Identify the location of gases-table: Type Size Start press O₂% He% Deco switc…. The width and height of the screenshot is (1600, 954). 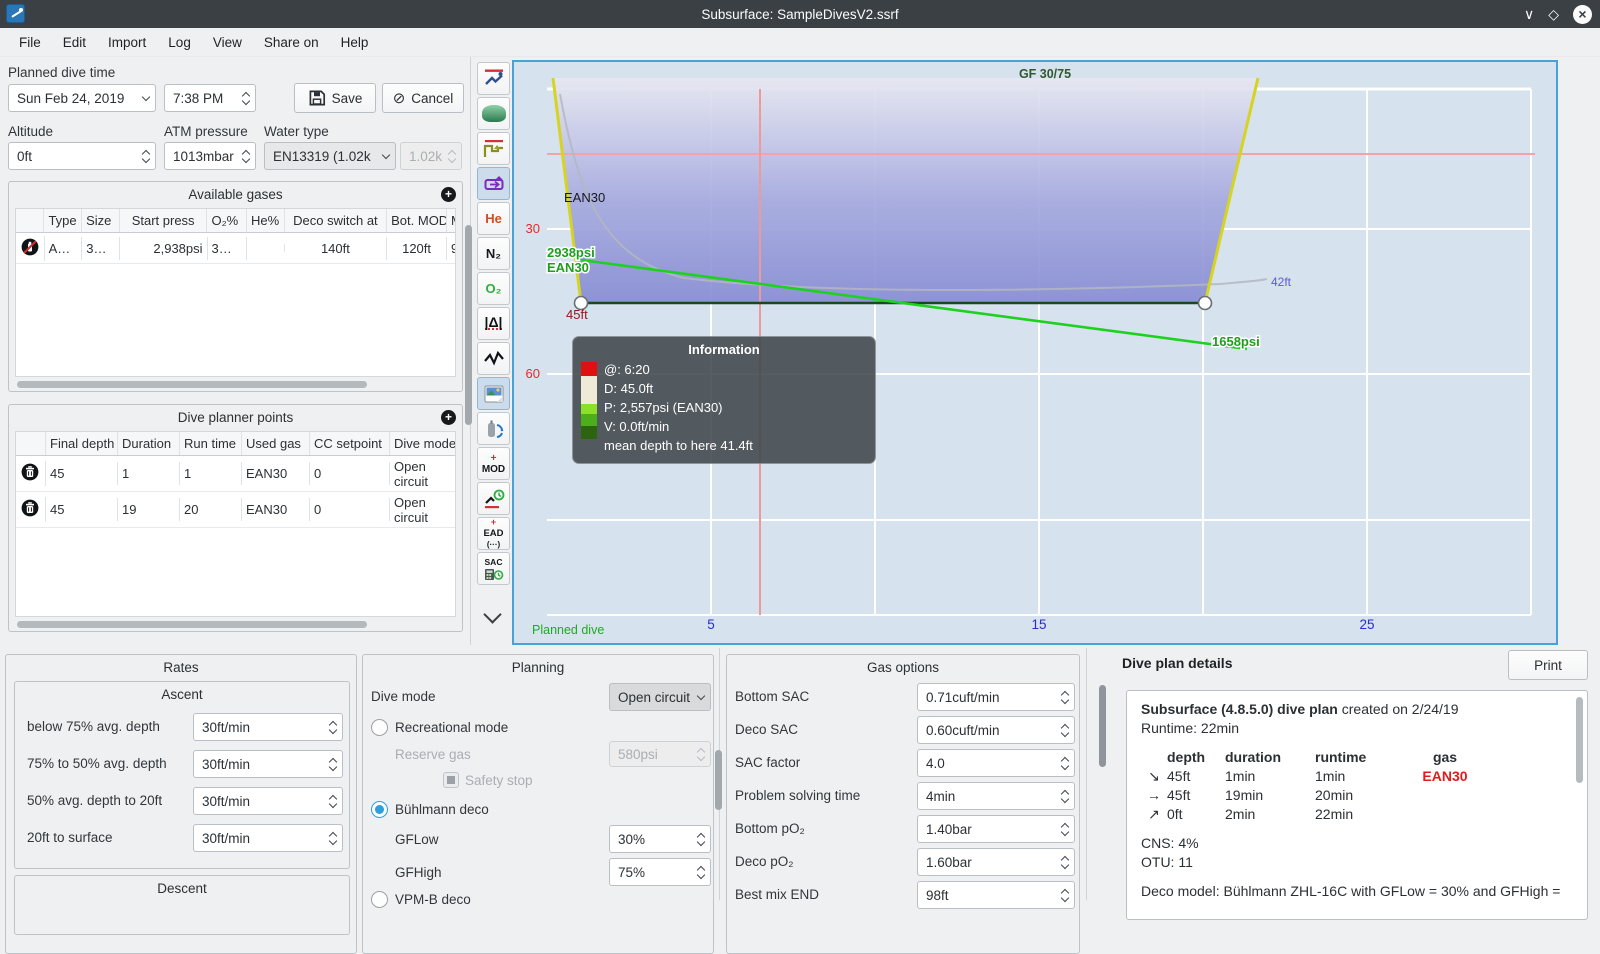
(235, 292).